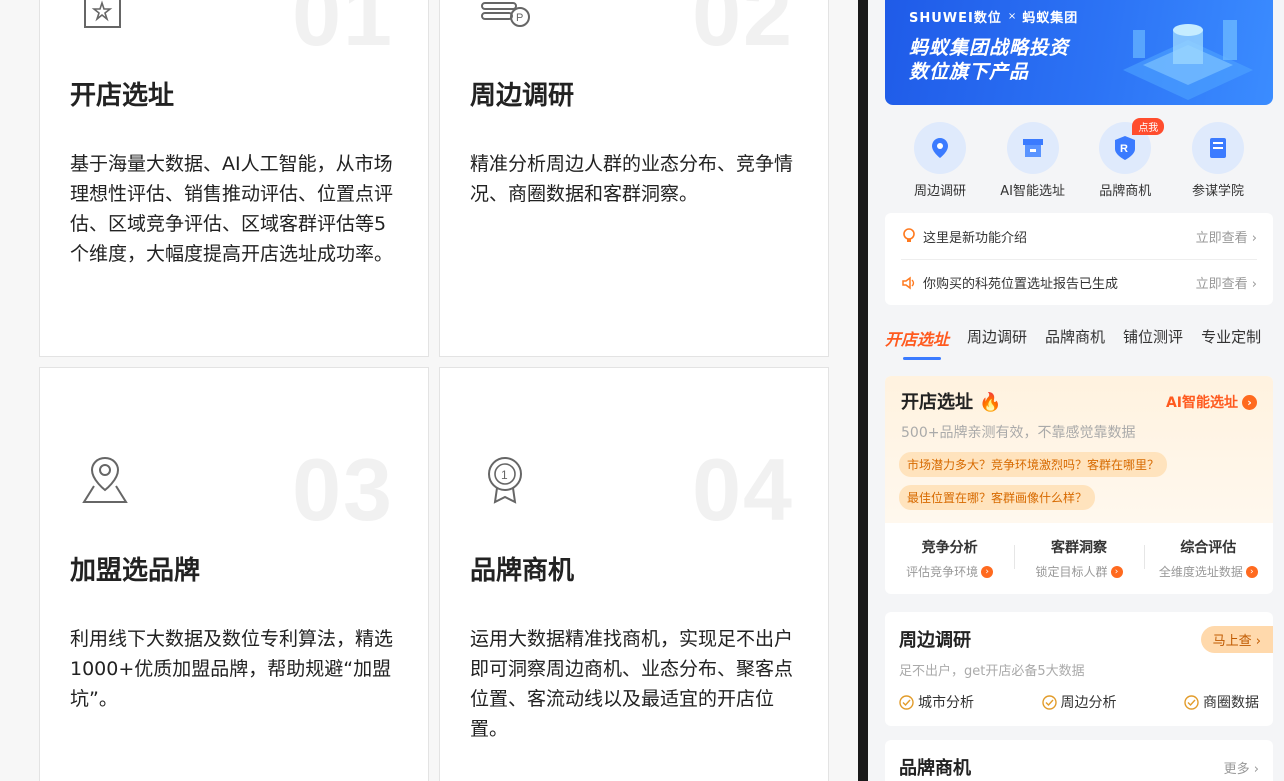 The image size is (1284, 781). I want to click on ant-group-logo: 蚂蚁集团, so click(1050, 18).